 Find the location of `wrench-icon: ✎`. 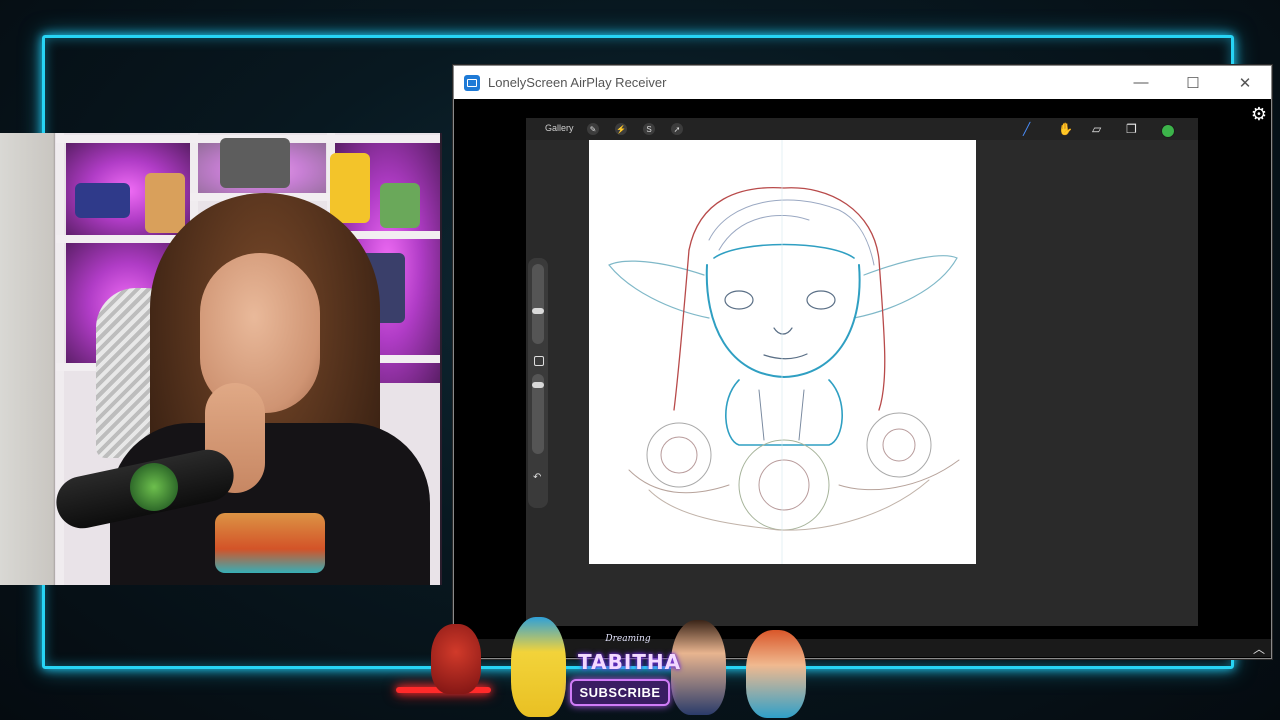

wrench-icon: ✎ is located at coordinates (593, 129).